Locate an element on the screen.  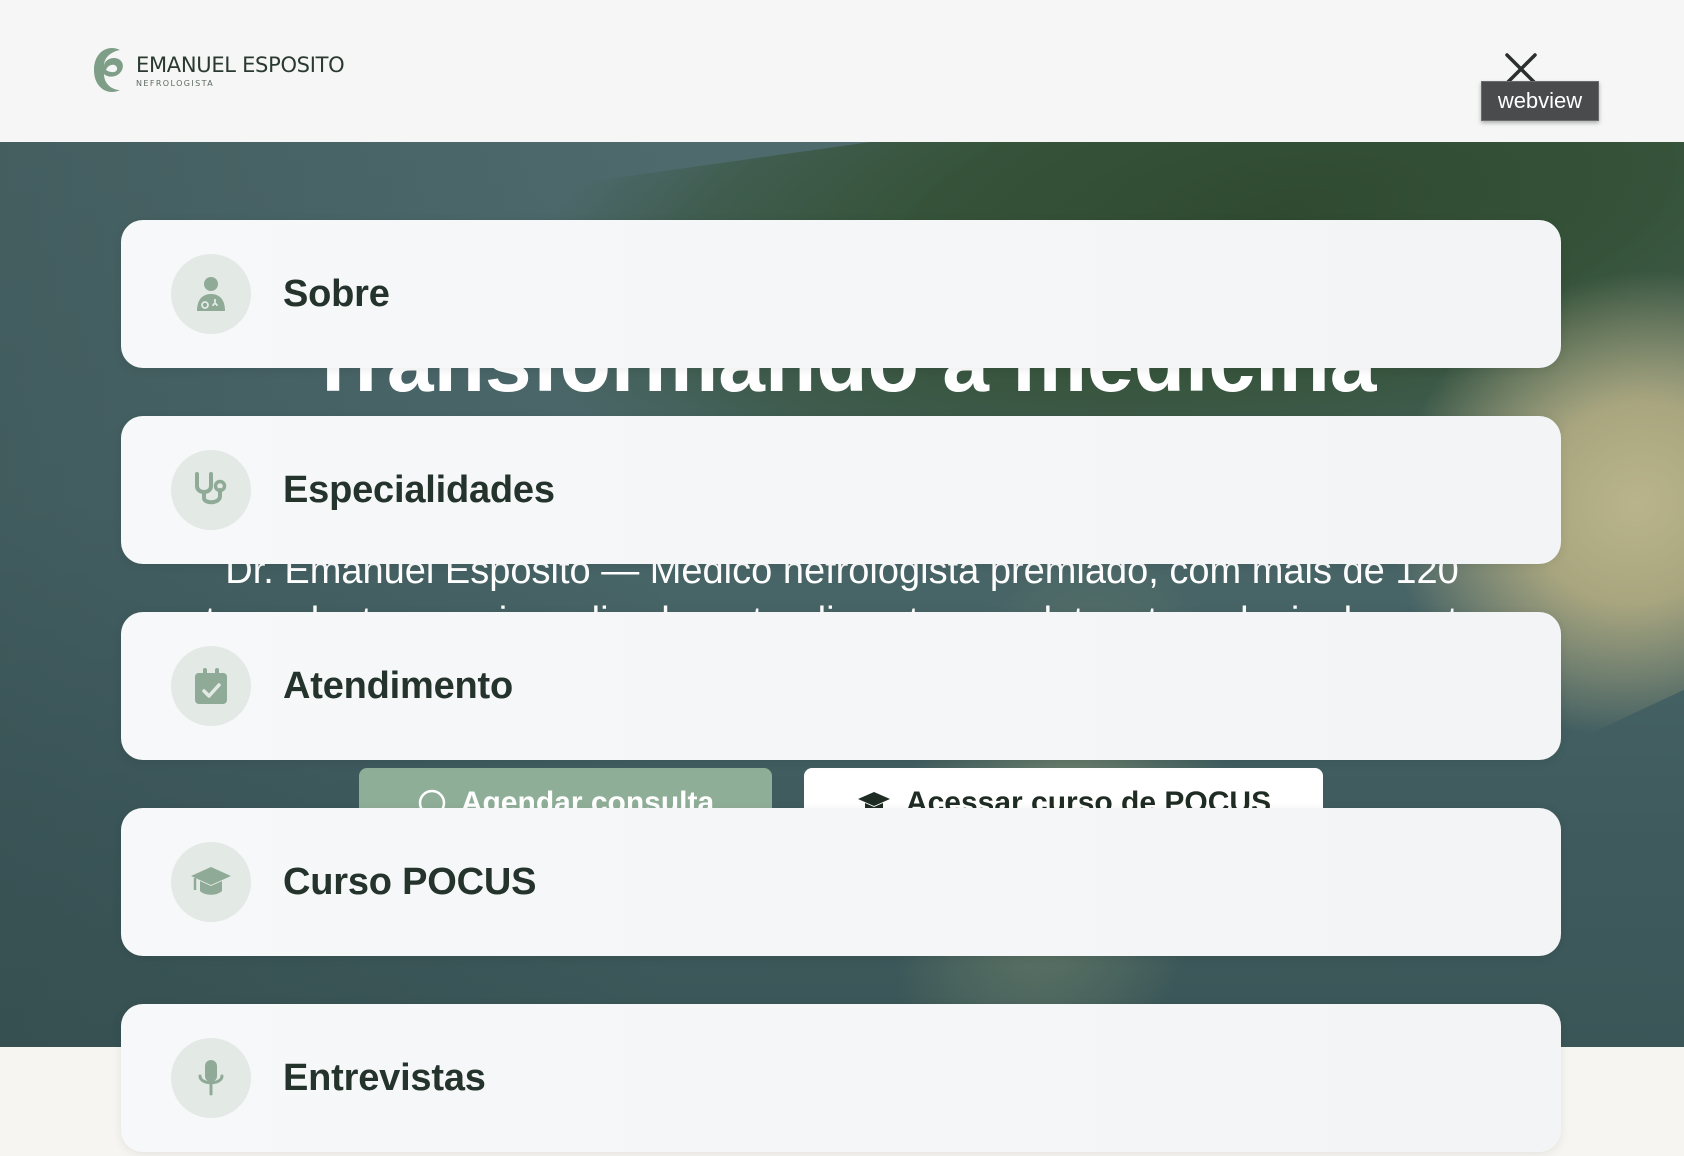
menu-item-label: Atendimento is located at coordinates (398, 685).